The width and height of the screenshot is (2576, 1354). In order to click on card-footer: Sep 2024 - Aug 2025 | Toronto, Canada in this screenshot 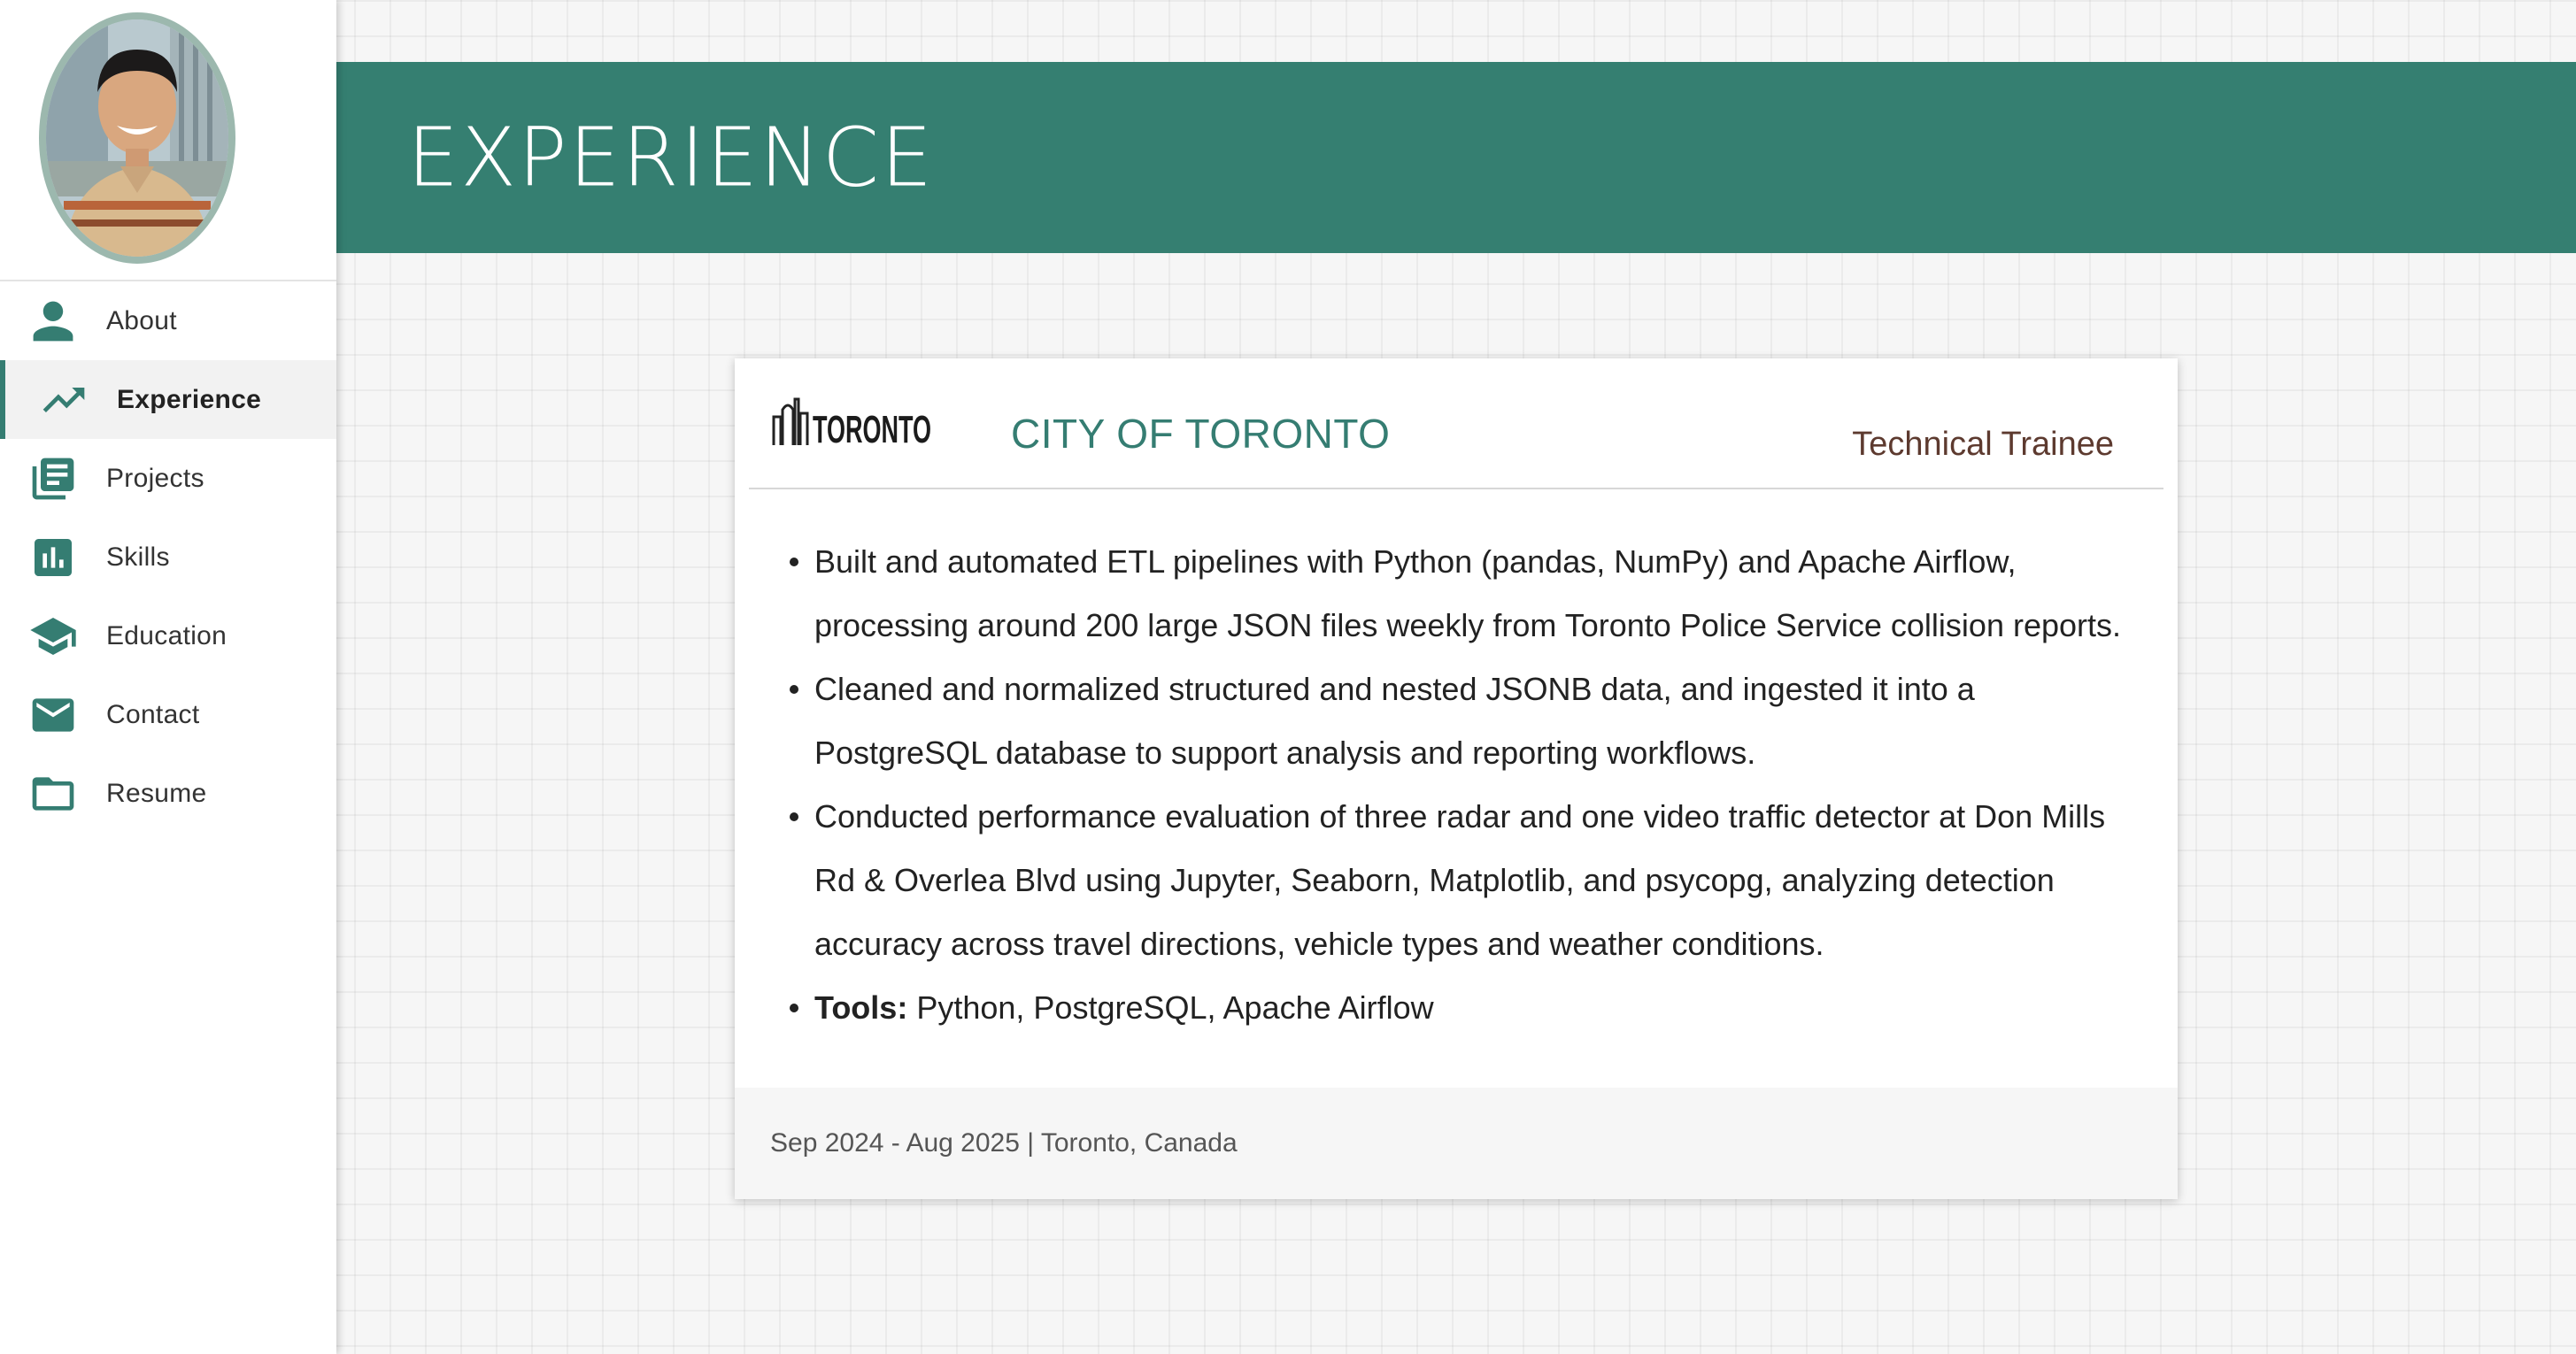, I will do `click(1456, 1143)`.